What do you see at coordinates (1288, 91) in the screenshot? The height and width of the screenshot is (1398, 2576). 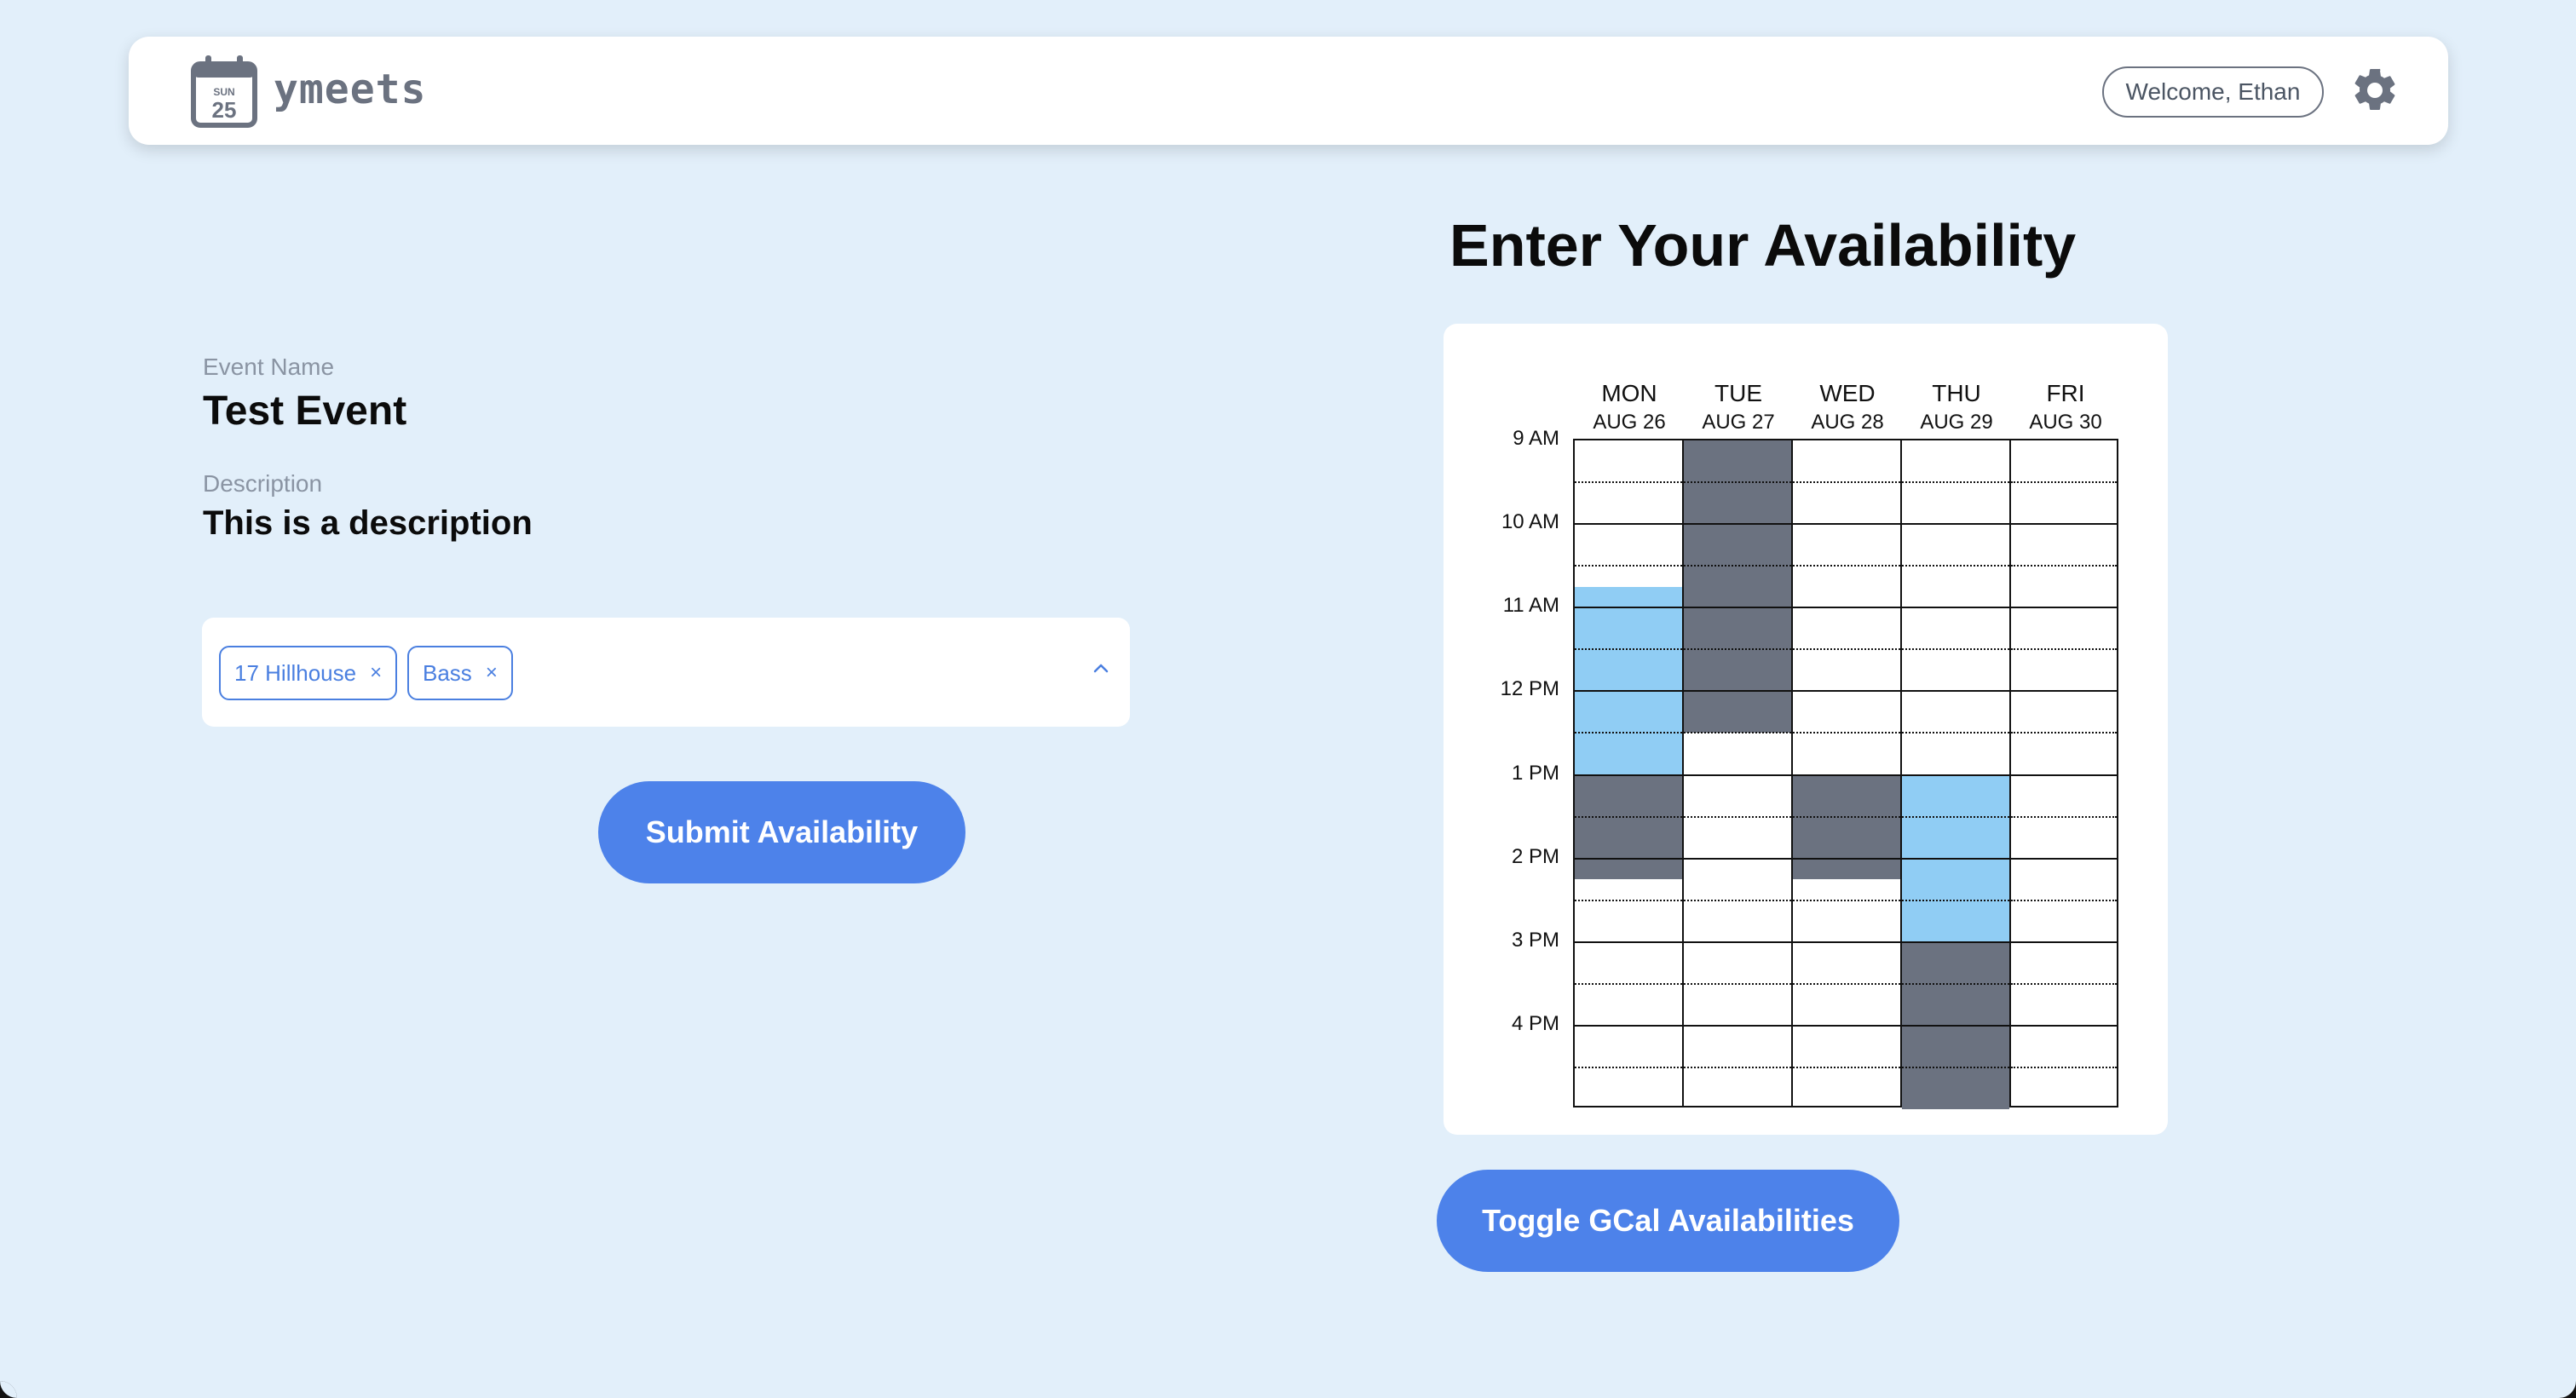 I see `top-navbar: SUN 25 ymeets Welcome, Ethan` at bounding box center [1288, 91].